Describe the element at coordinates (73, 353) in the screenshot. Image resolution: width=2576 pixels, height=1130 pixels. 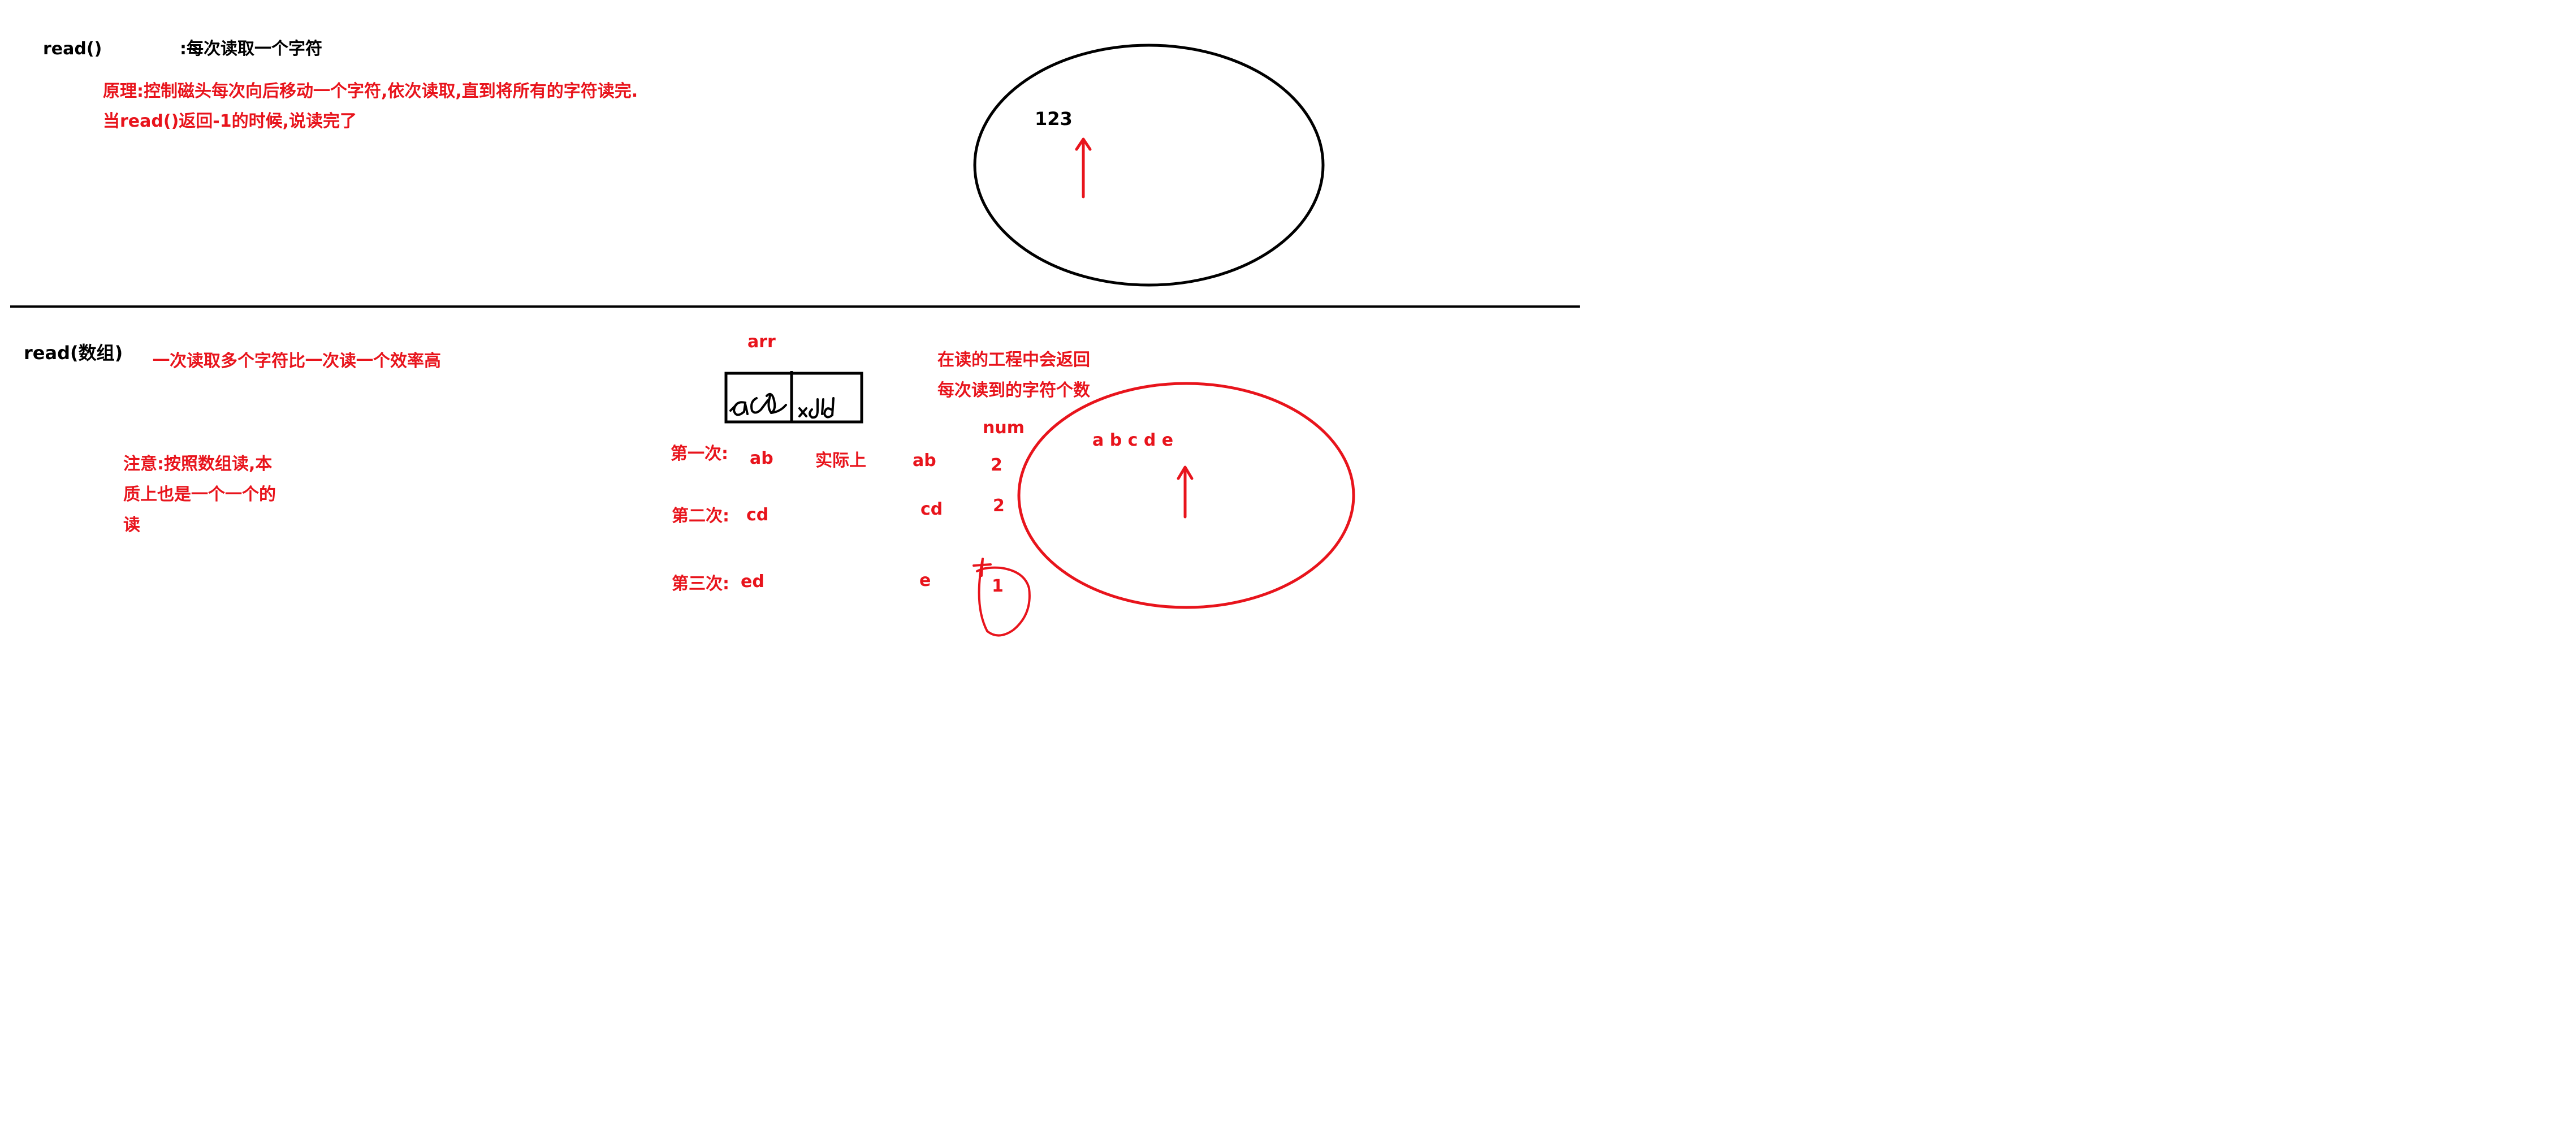
I see `read-array-method-label: read(数组)` at that location.